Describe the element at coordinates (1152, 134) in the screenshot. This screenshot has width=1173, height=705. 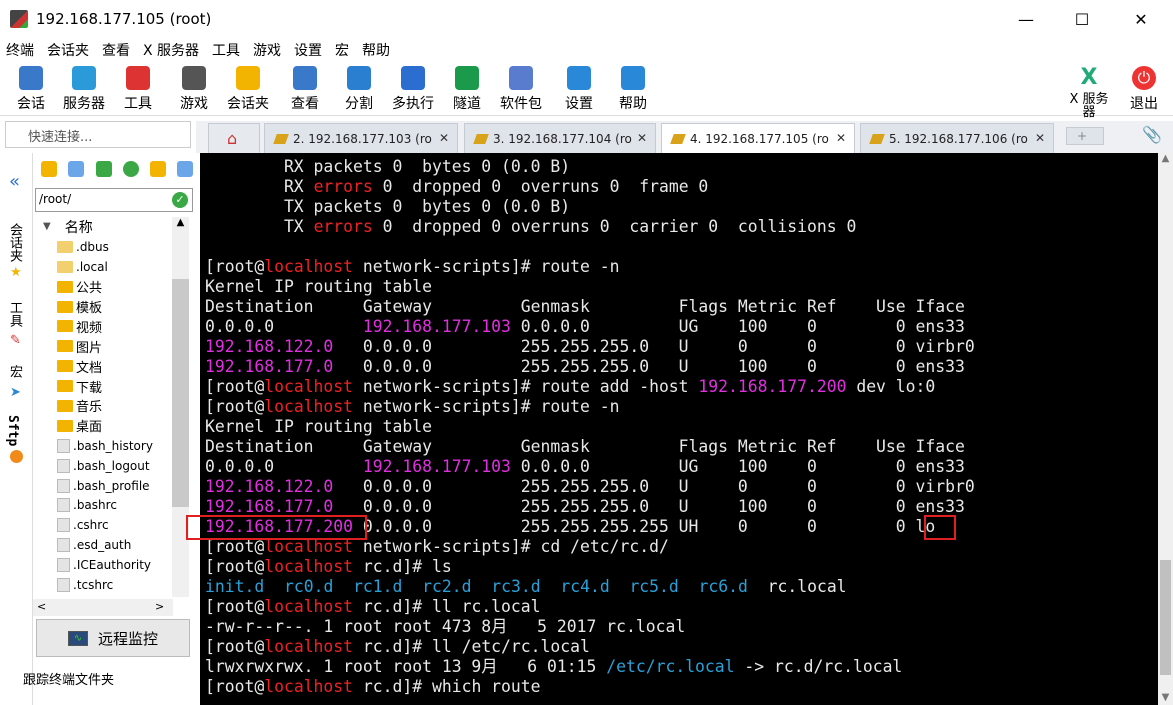
I see `attach-icon: 📎` at that location.